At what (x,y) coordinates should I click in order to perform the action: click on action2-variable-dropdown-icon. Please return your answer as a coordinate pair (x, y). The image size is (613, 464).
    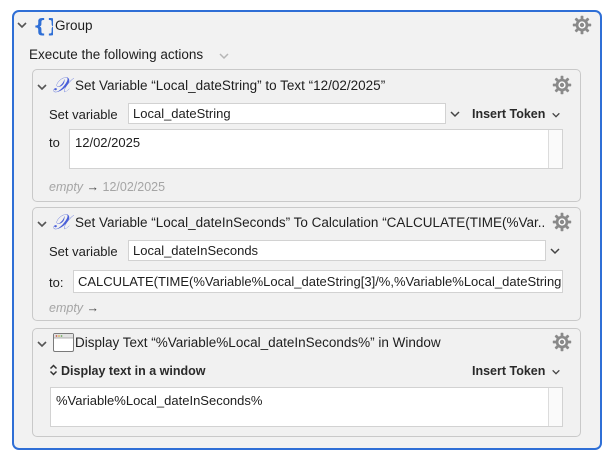
    Looking at the image, I should click on (555, 251).